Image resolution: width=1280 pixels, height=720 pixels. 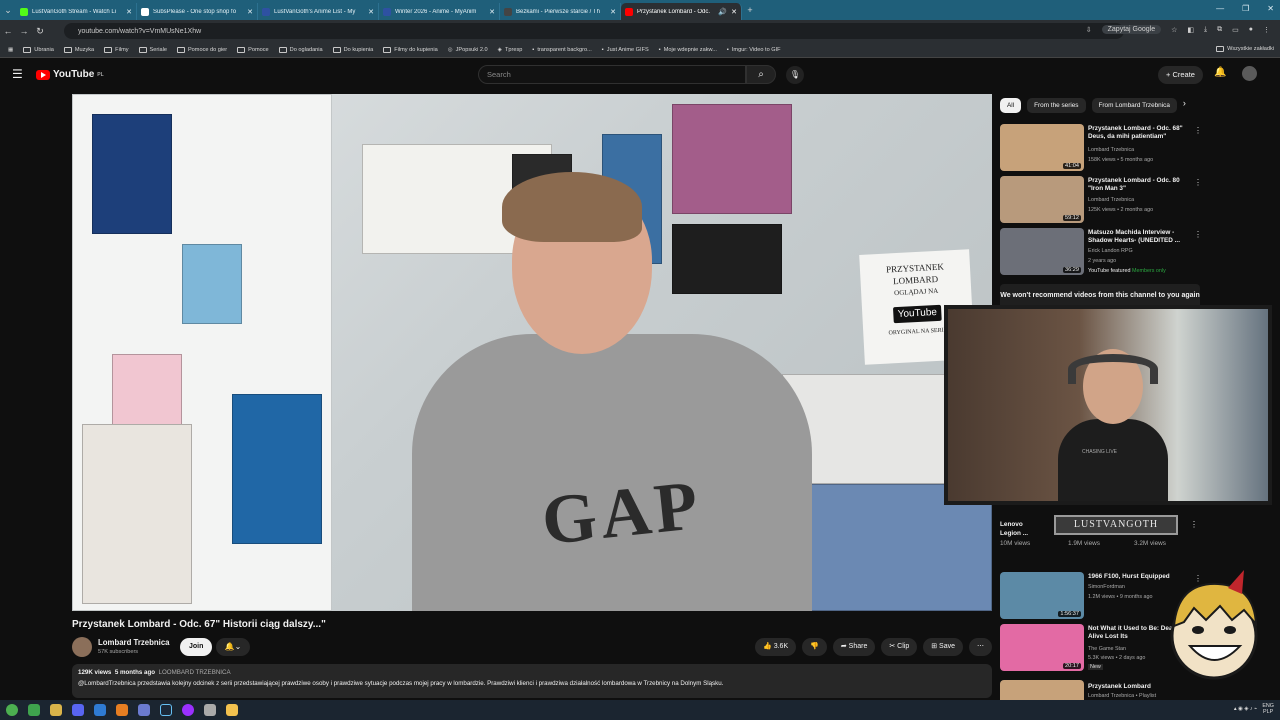 What do you see at coordinates (300, 49) in the screenshot?
I see `bookmark: Do ogladania` at bounding box center [300, 49].